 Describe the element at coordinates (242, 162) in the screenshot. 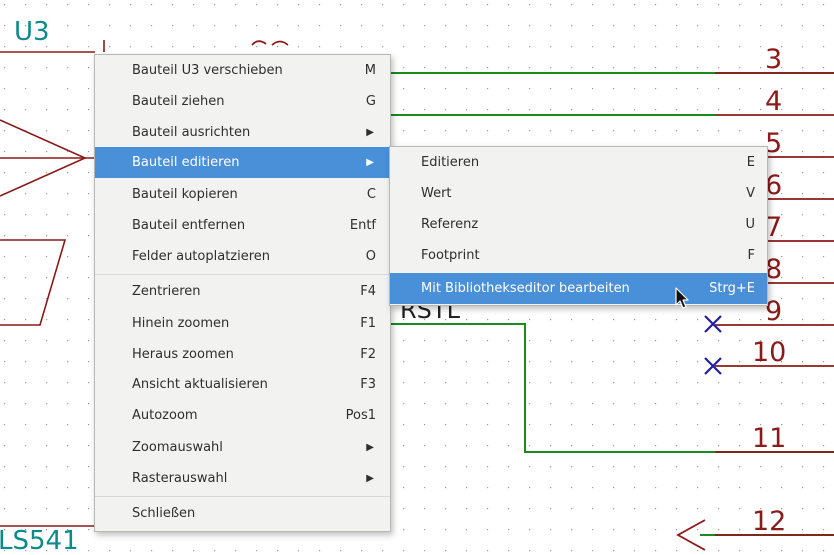

I see `menu-item-edit-component: Bauteil editieren ▶` at that location.